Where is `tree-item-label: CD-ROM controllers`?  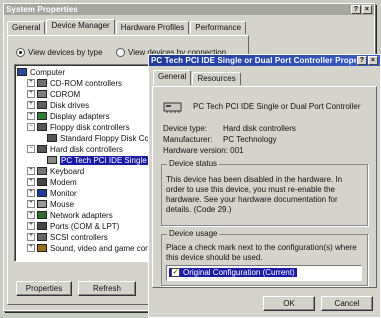
tree-item-label: CD-ROM controllers is located at coordinates (86, 83).